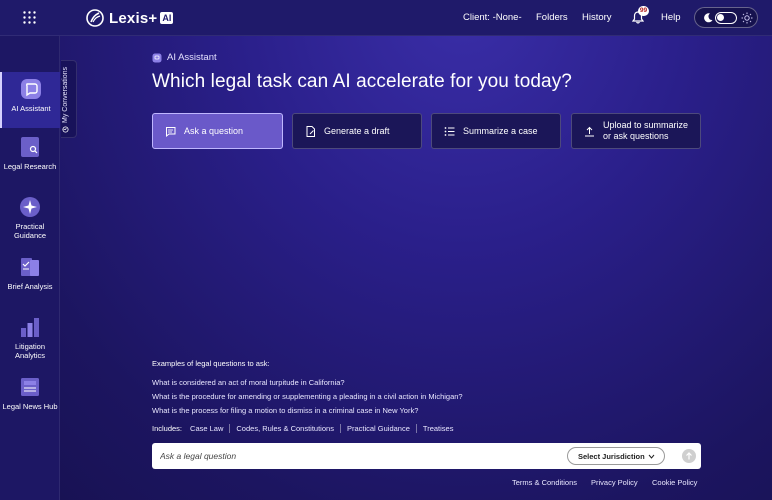 This screenshot has height=500, width=772. I want to click on source-treatises: Treatises, so click(438, 428).